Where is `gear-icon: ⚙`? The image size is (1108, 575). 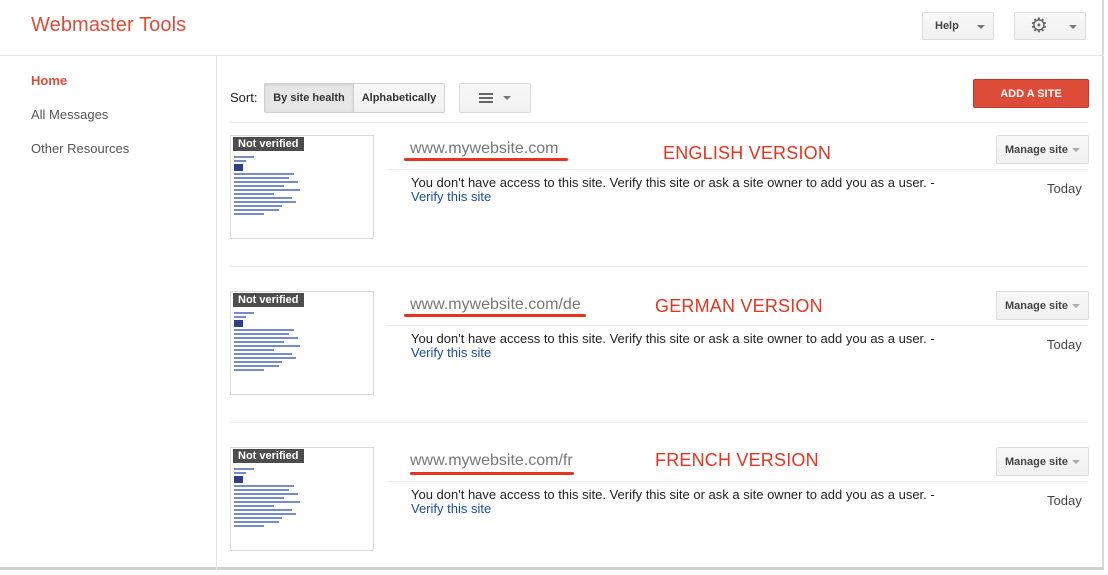
gear-icon: ⚙ is located at coordinates (1039, 26).